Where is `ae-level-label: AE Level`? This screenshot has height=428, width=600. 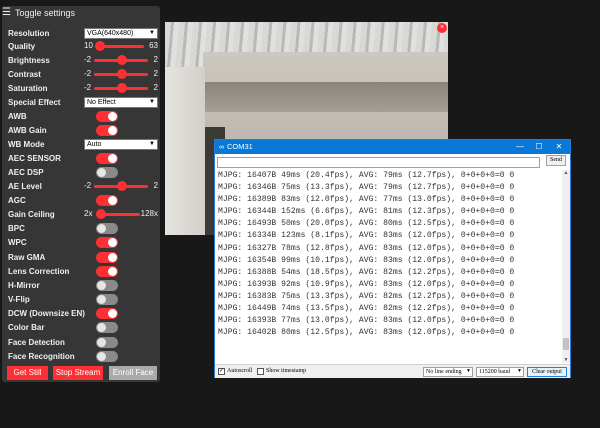
ae-level-label: AE Level is located at coordinates (25, 186).